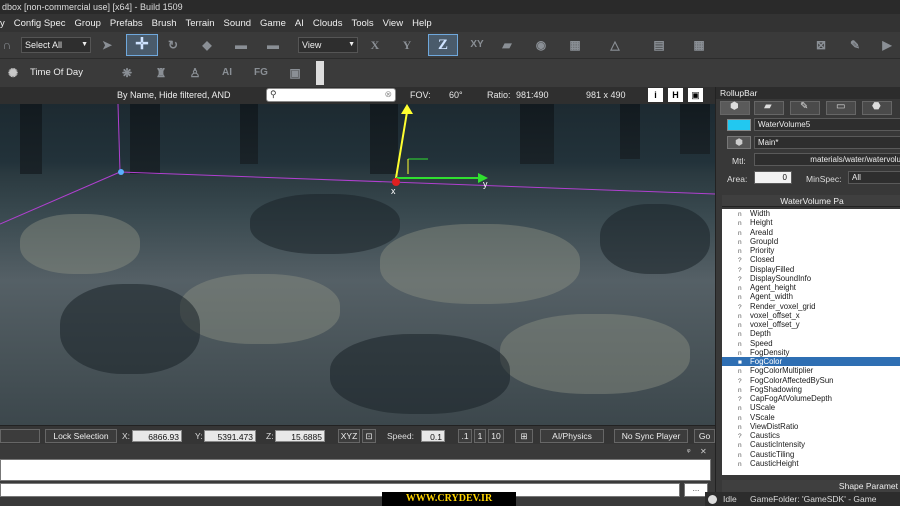 The height and width of the screenshot is (506, 900). I want to click on menu-item: AI, so click(304, 23).